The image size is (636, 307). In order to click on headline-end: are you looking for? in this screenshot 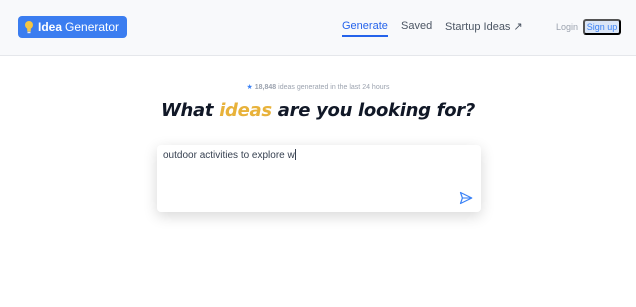, I will do `click(376, 110)`.